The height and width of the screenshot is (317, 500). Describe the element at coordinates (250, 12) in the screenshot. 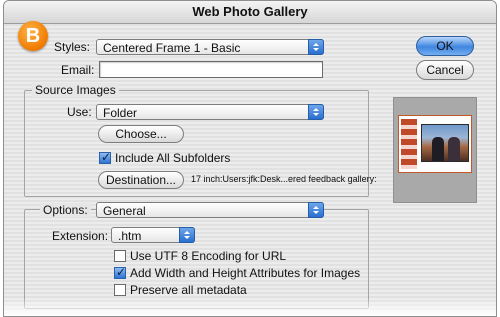

I see `dialog-title: Web Photo Gallery` at that location.